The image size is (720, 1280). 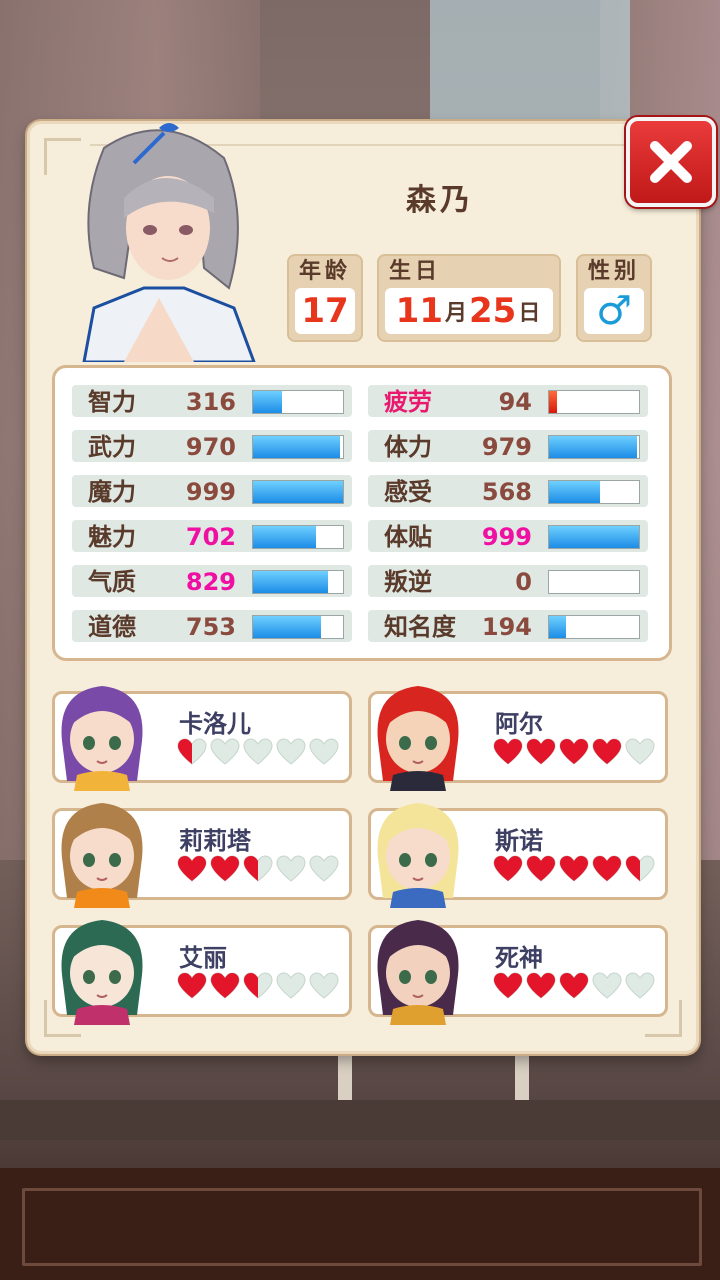 I want to click on stat-name: 感受, so click(x=408, y=492).